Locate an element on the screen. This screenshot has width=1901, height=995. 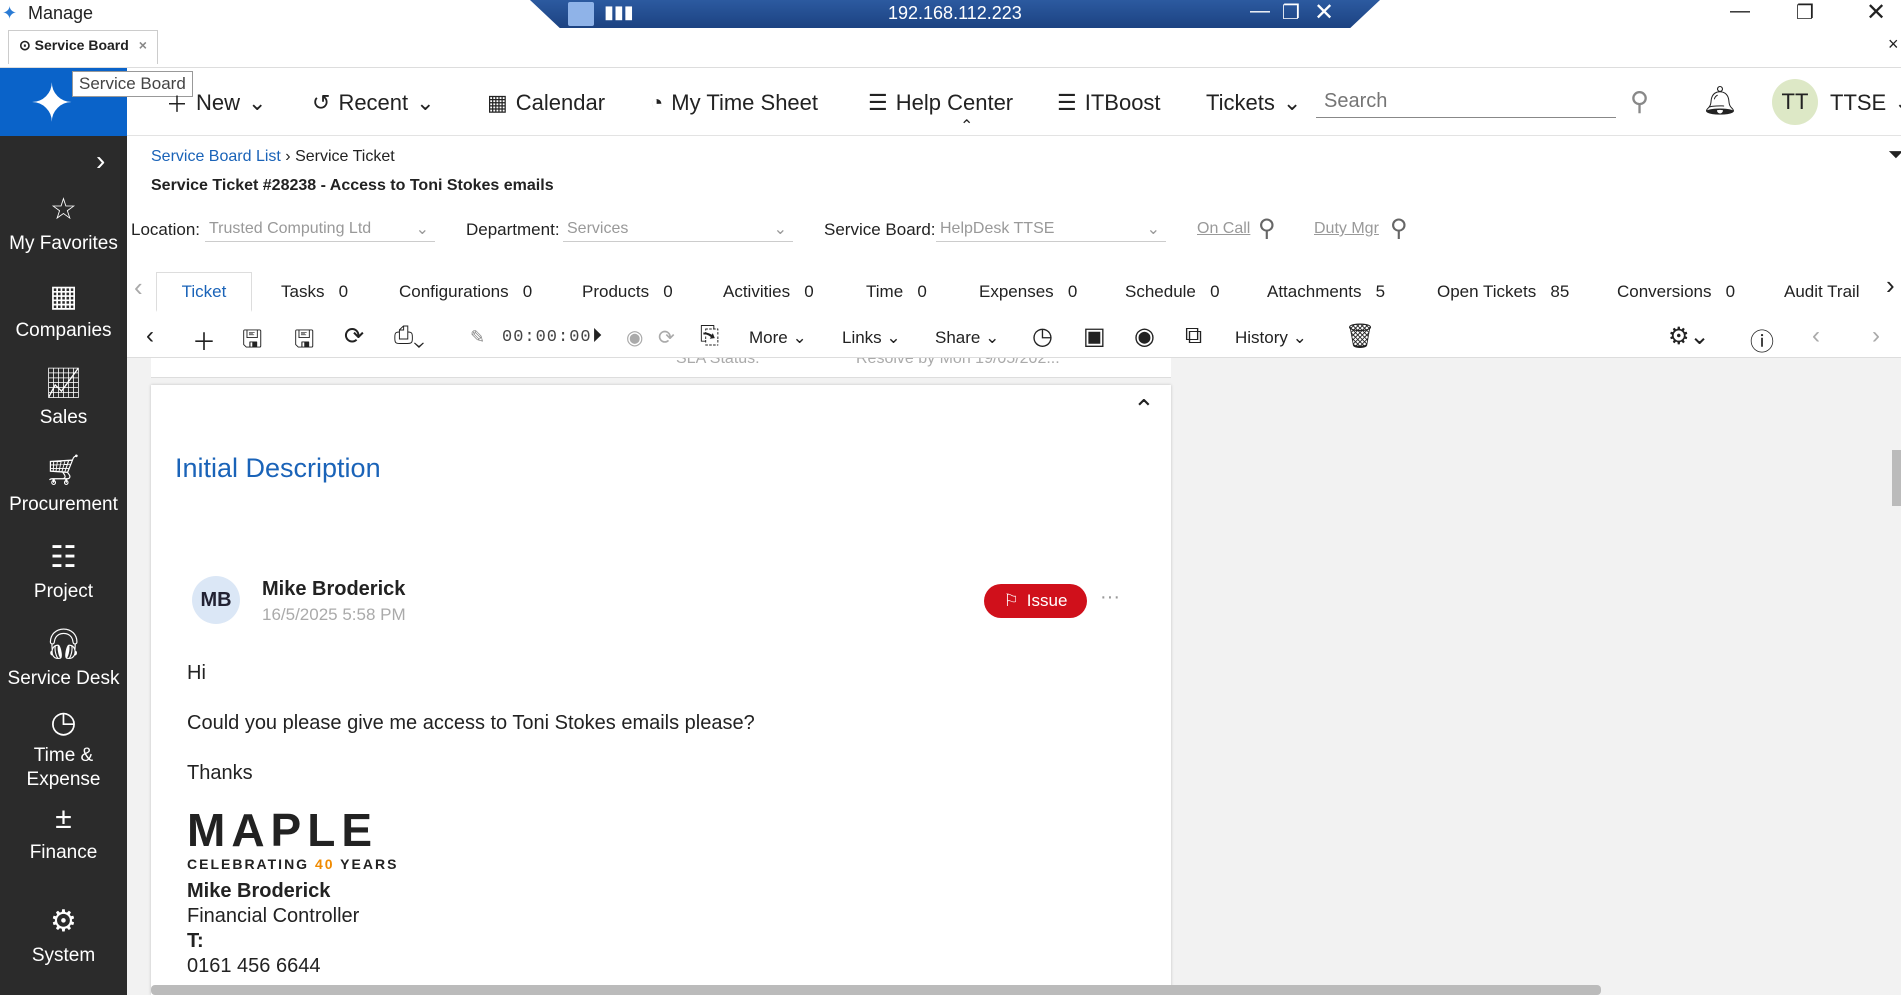
save-icon: 🖫 is located at coordinates (252, 342).